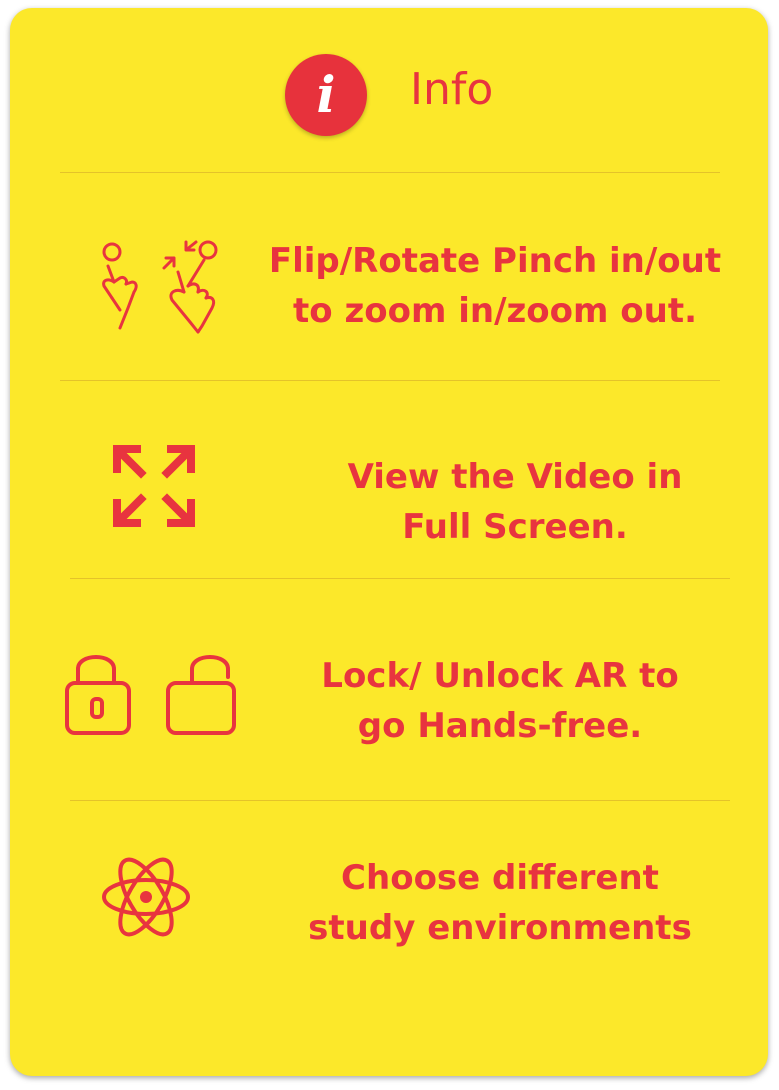 The height and width of the screenshot is (1090, 779). Describe the element at coordinates (500, 928) in the screenshot. I see `instruction-line: study environments` at that location.